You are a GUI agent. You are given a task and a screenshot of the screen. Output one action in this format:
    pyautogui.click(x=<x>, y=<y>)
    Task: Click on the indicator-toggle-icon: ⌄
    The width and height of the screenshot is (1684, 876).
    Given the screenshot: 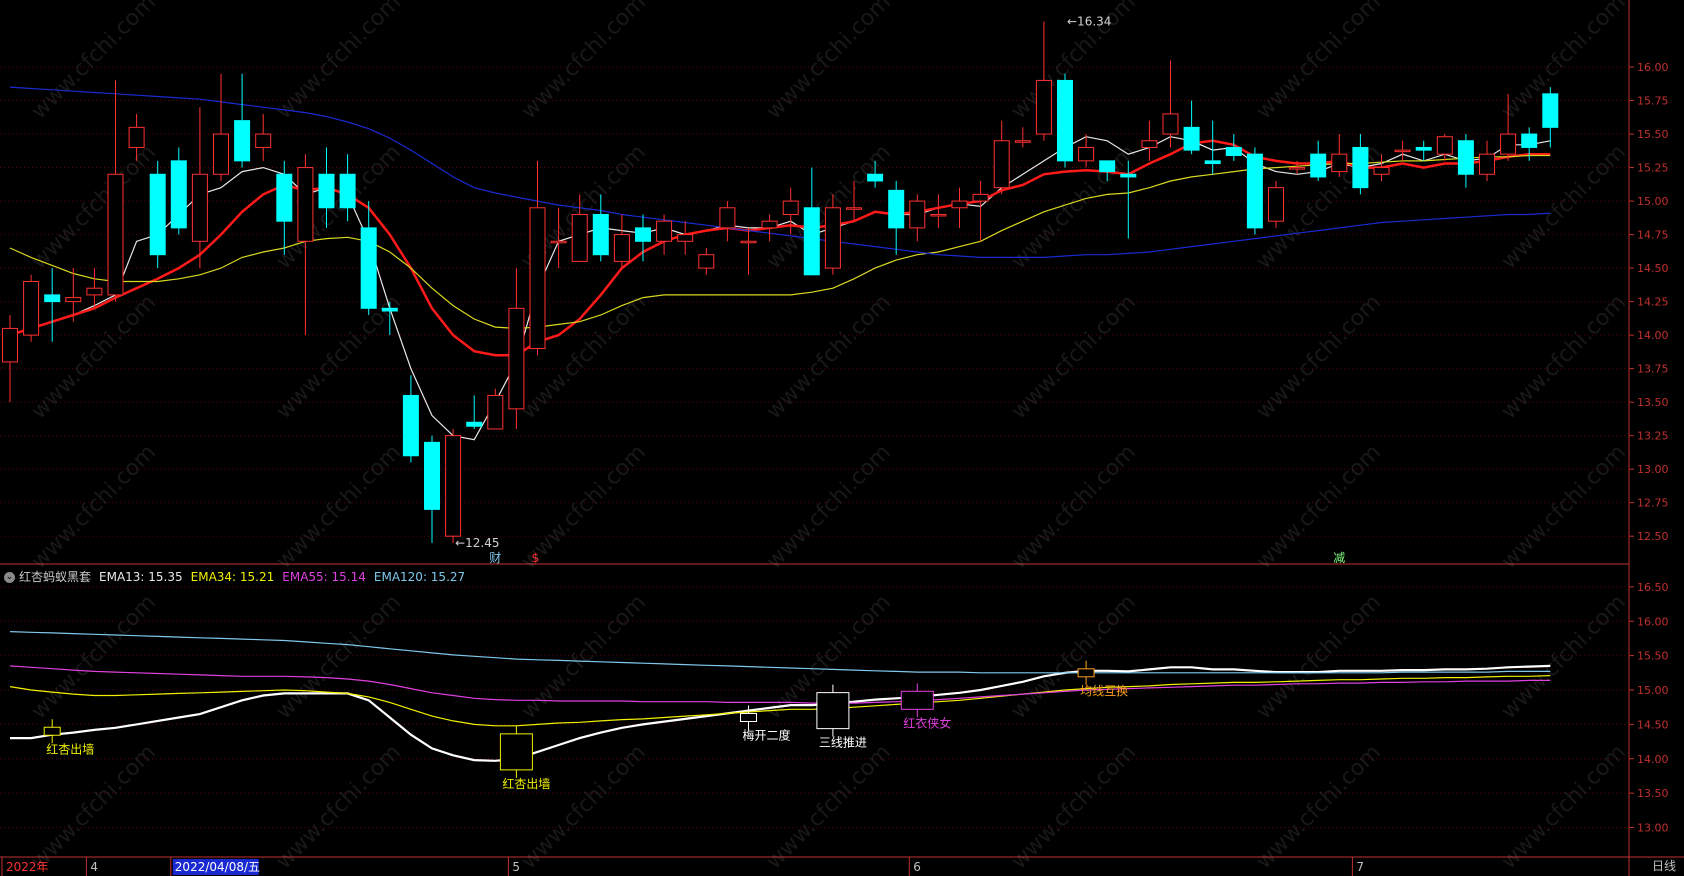 What is the action you would take?
    pyautogui.click(x=9, y=577)
    